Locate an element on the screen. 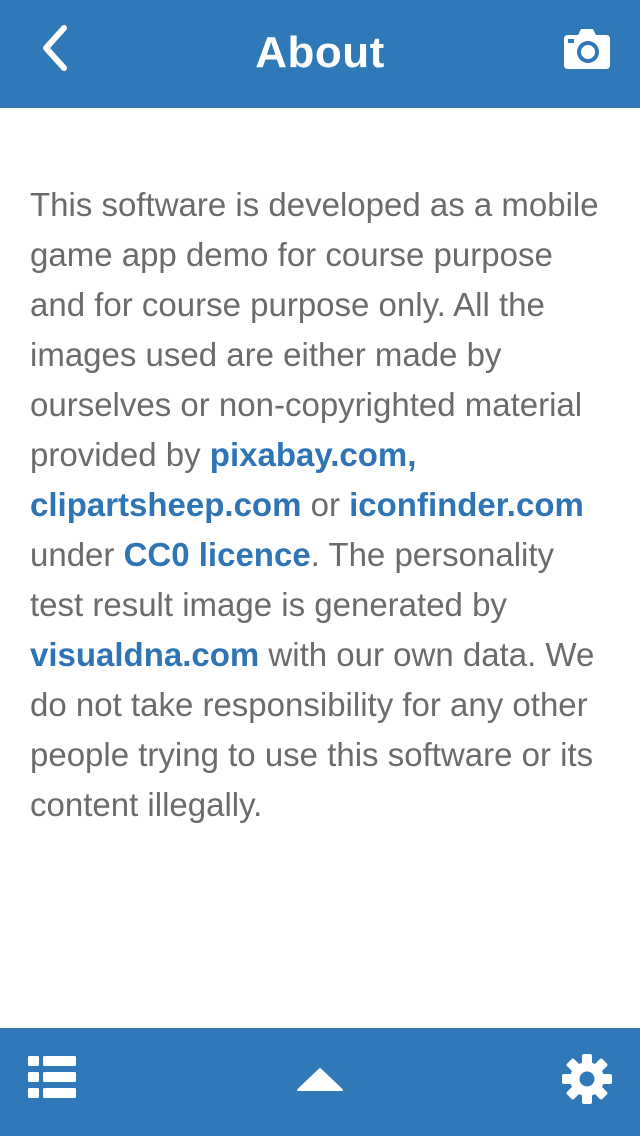 Image resolution: width=640 pixels, height=1136 pixels. bottom-toolbar is located at coordinates (320, 1082).